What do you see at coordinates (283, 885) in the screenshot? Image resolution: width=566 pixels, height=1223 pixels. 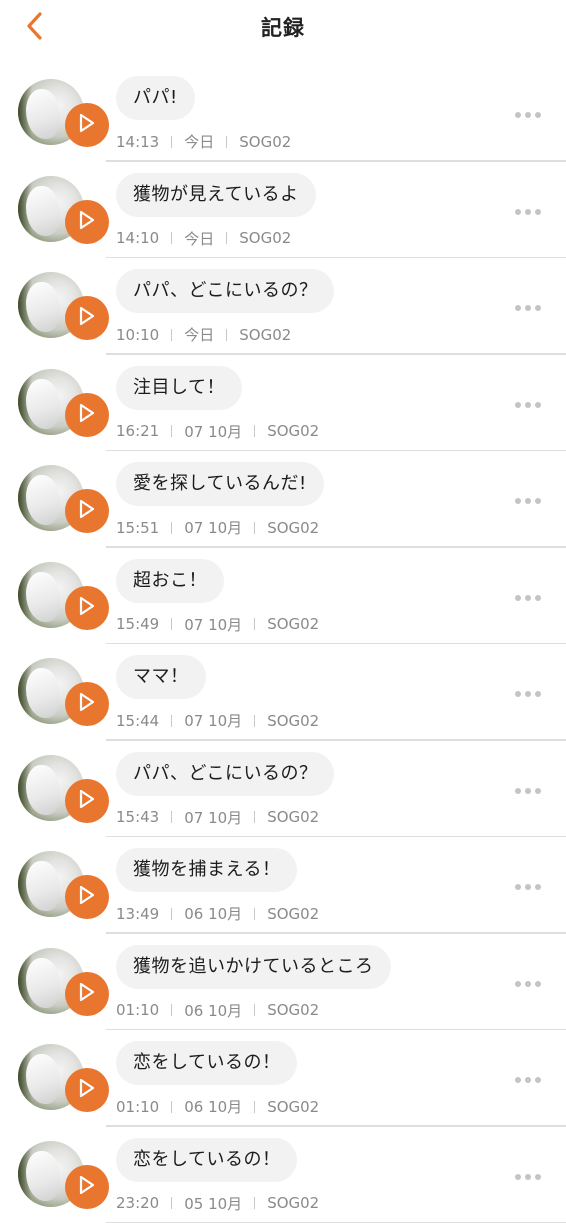 I see `record-item: 獲物を捕まえる！ 13:49 06 10月 SOG02` at bounding box center [283, 885].